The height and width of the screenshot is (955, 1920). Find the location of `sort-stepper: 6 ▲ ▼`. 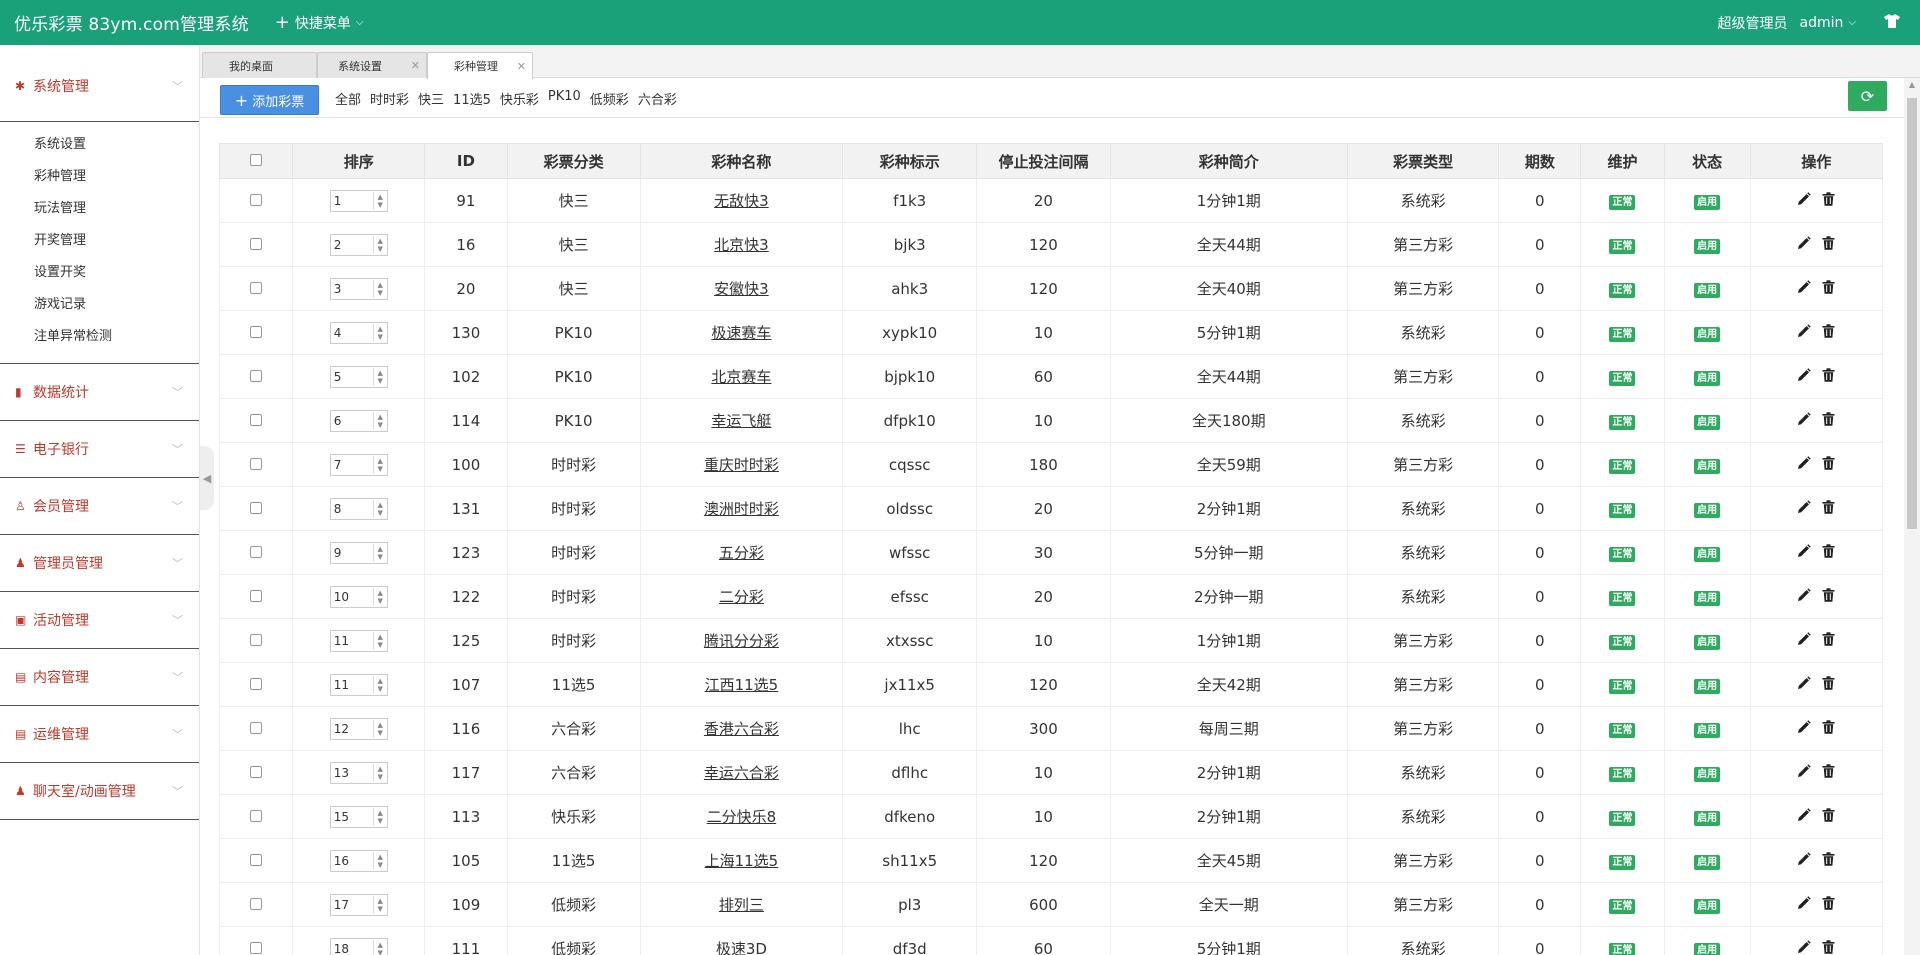

sort-stepper: 6 ▲ ▼ is located at coordinates (358, 420).